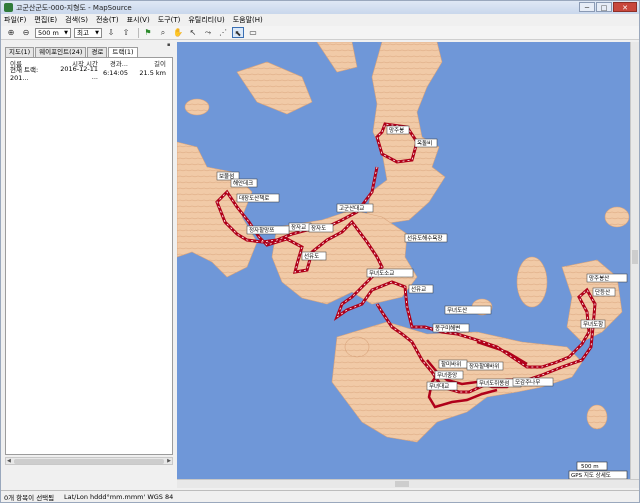  Describe the element at coordinates (599, 278) in the screenshot. I see `waypoint-label: 망주봉산` at that location.